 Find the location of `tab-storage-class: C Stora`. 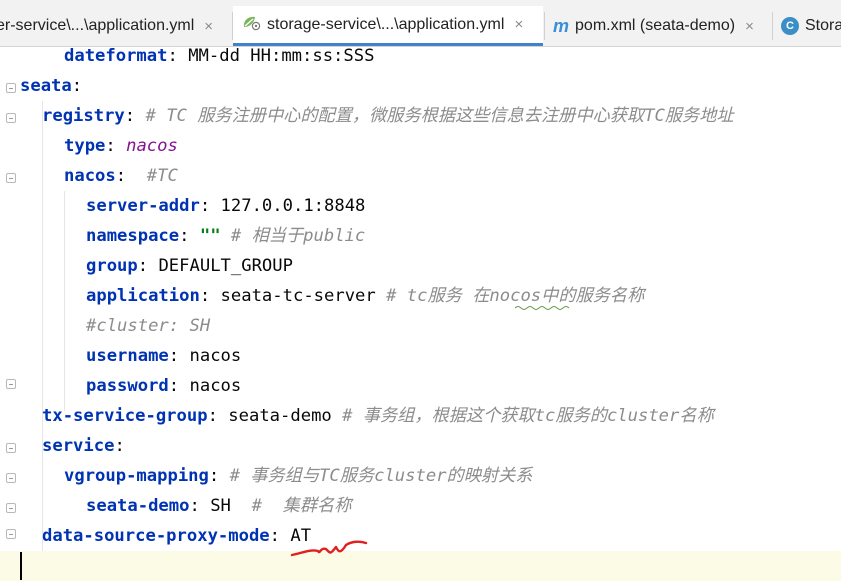

tab-storage-class: C Stora is located at coordinates (807, 26).